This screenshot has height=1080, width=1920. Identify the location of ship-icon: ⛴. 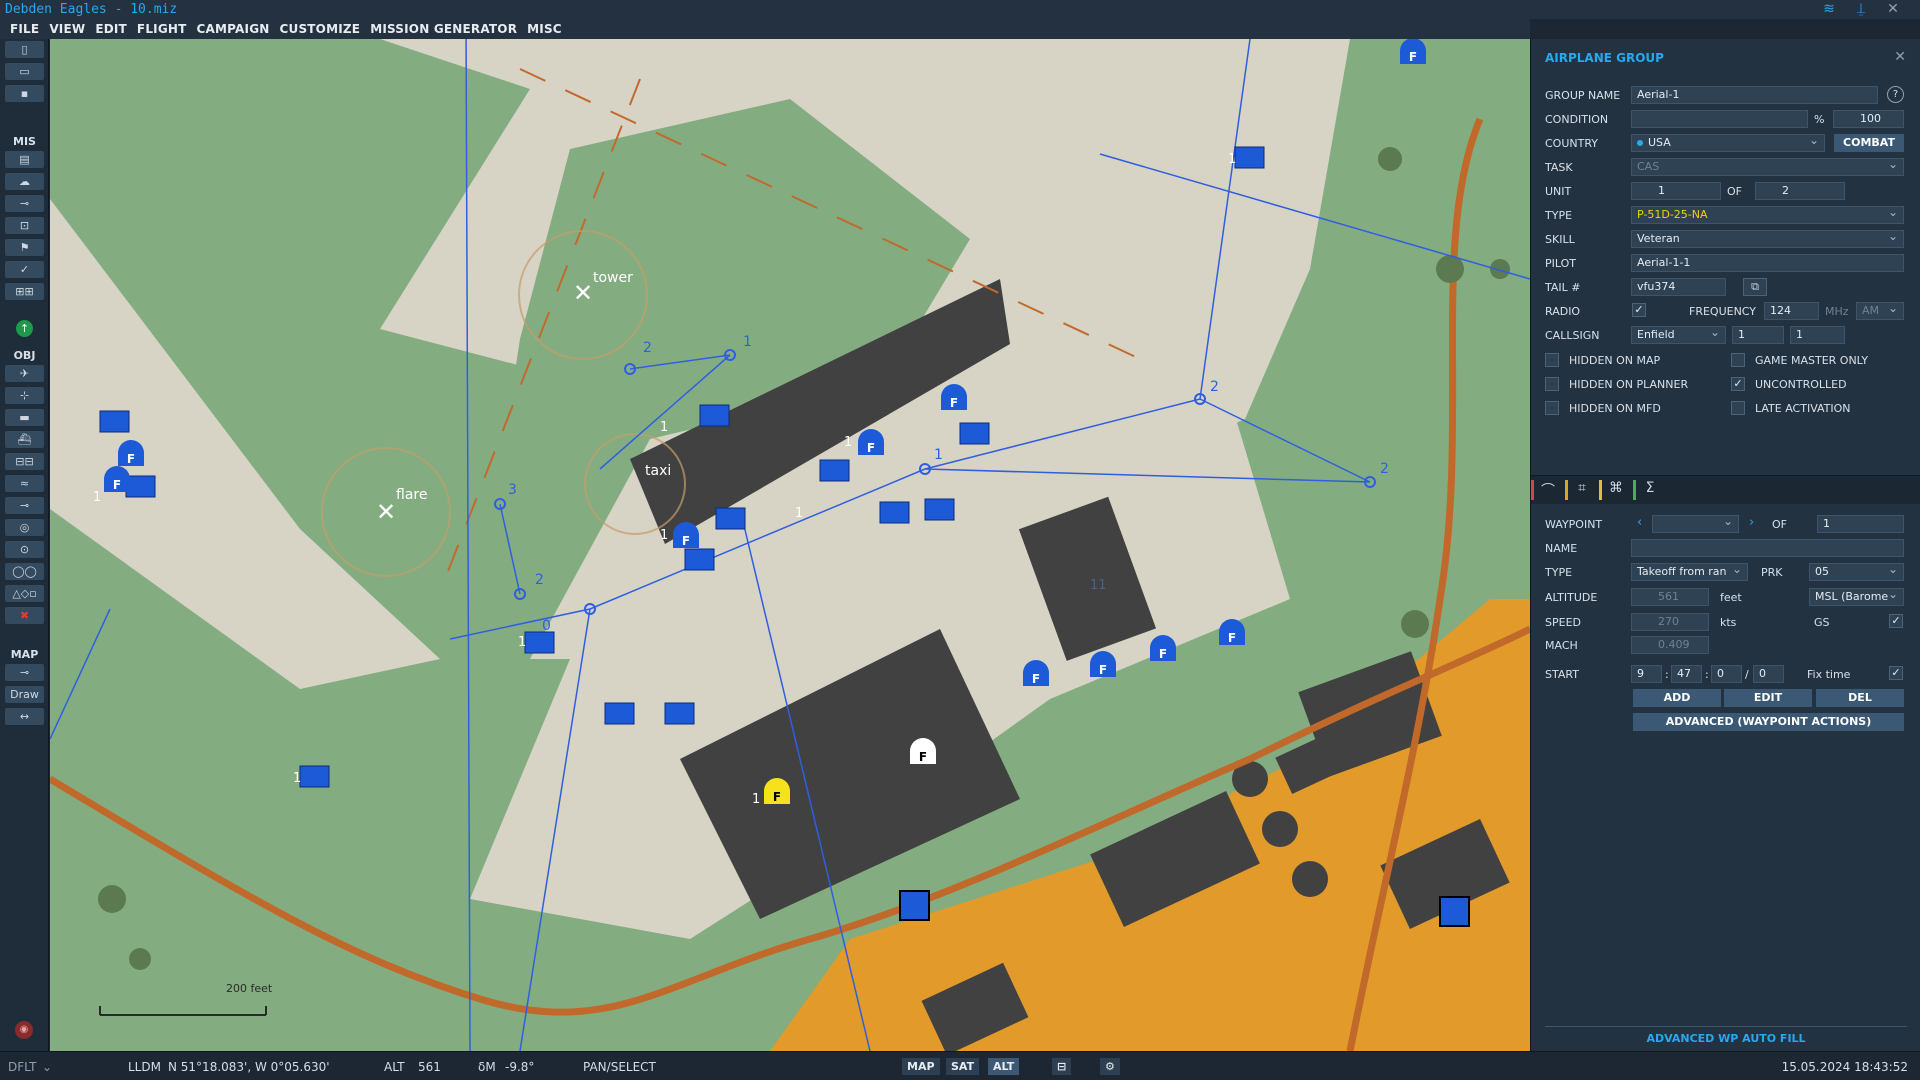
(24, 439).